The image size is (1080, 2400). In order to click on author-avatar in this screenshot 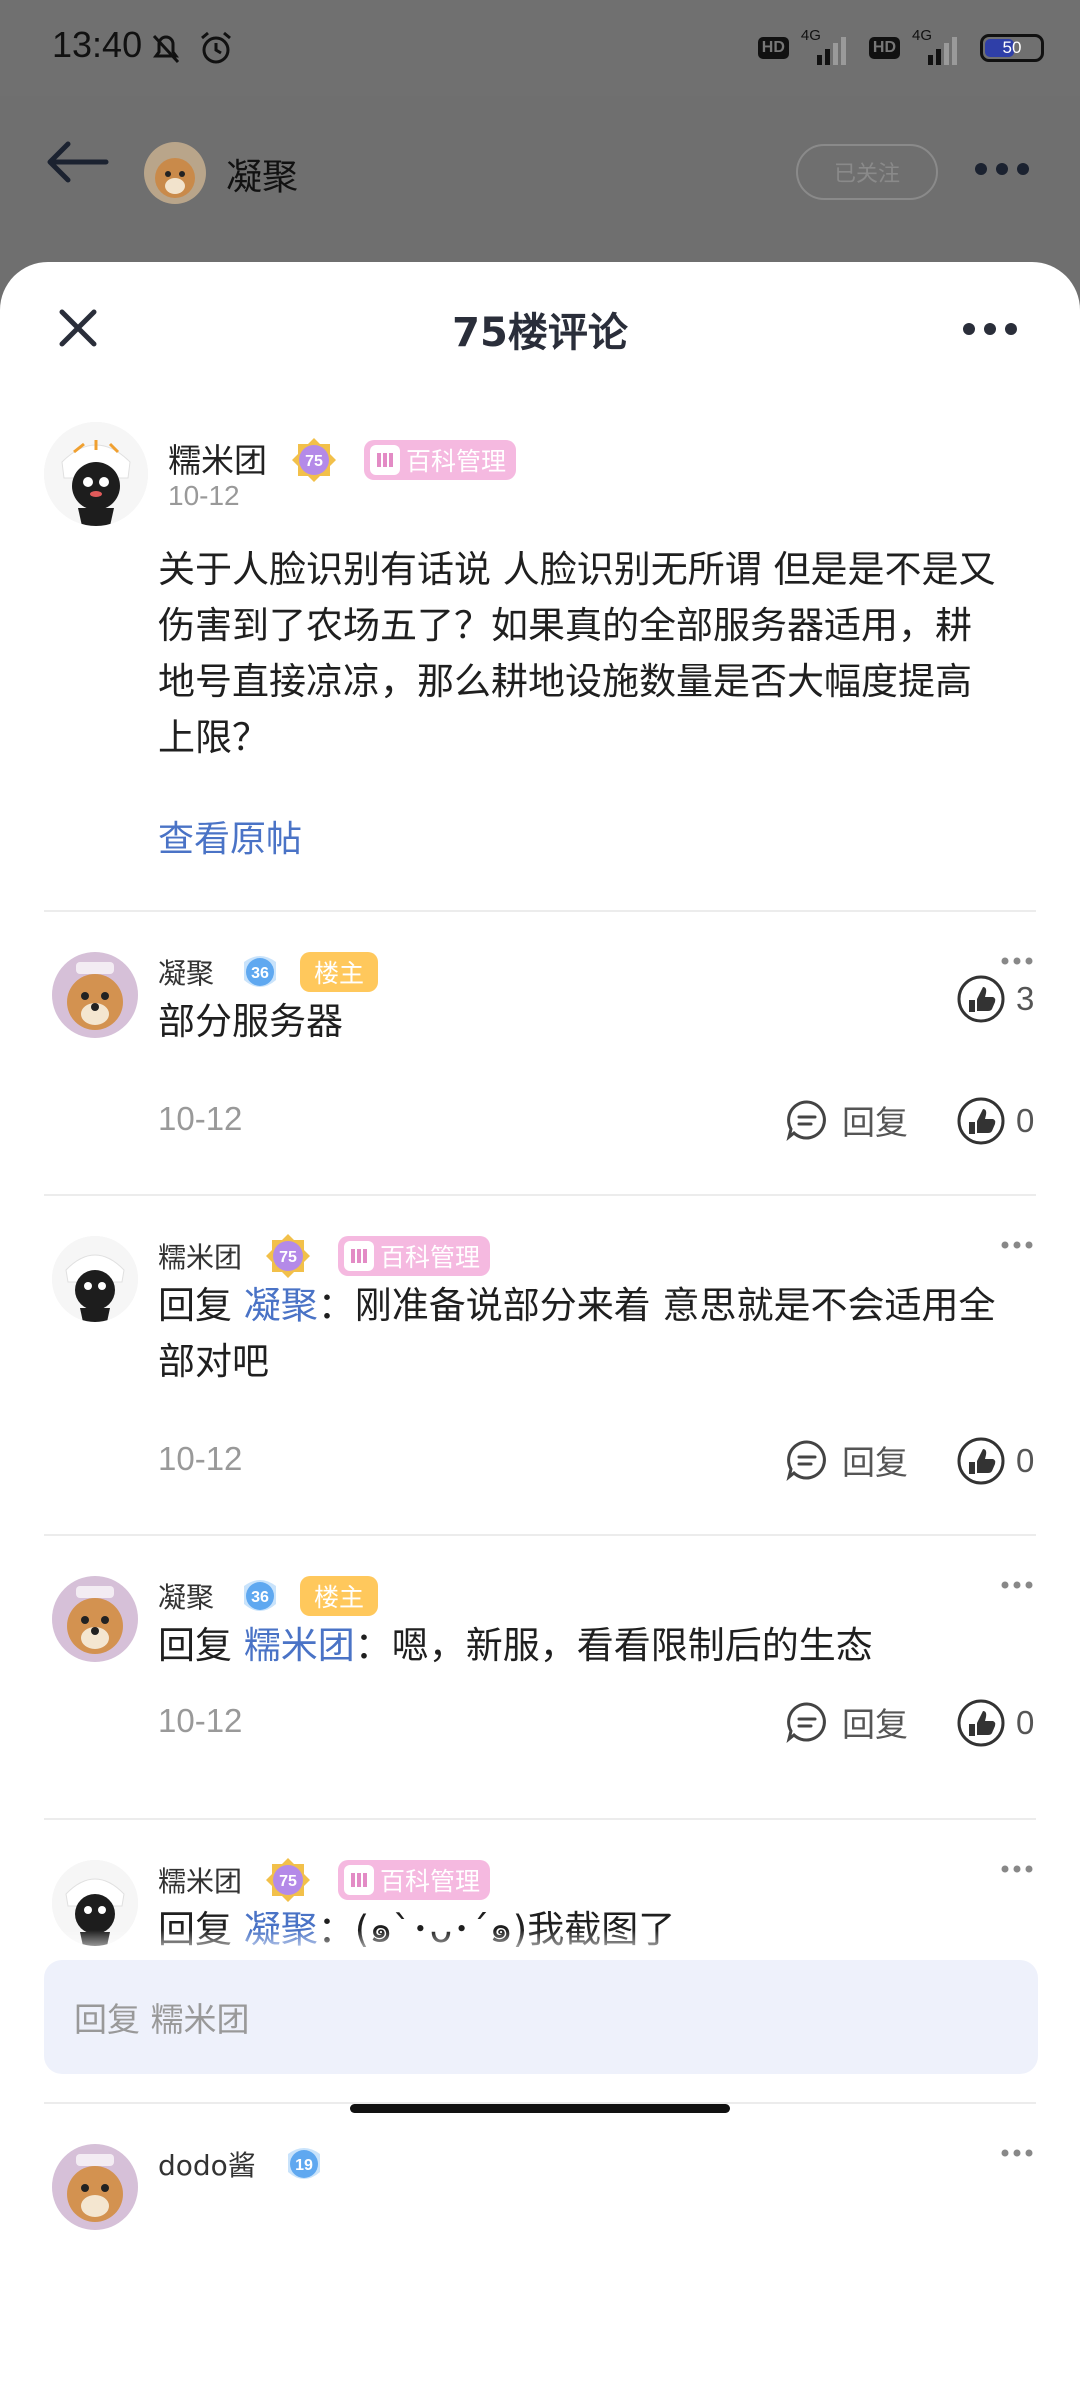, I will do `click(175, 173)`.